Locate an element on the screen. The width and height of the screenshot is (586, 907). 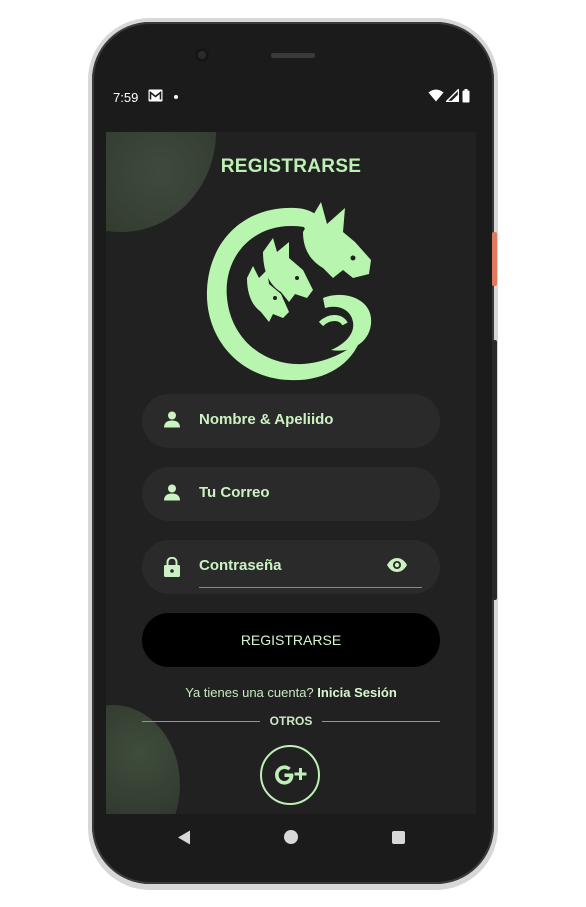
decorative-blob-top is located at coordinates (161, 182).